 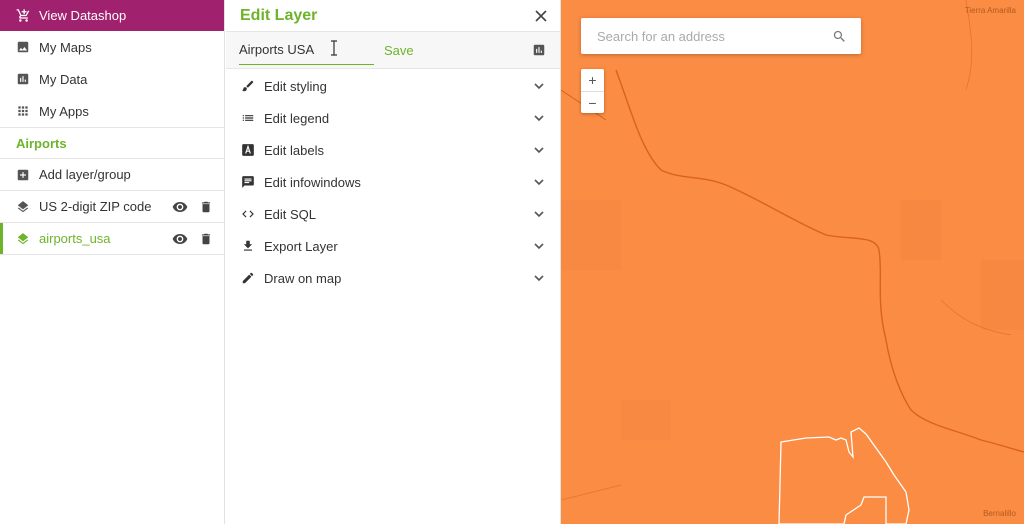 What do you see at coordinates (248, 214) in the screenshot?
I see `code-icon` at bounding box center [248, 214].